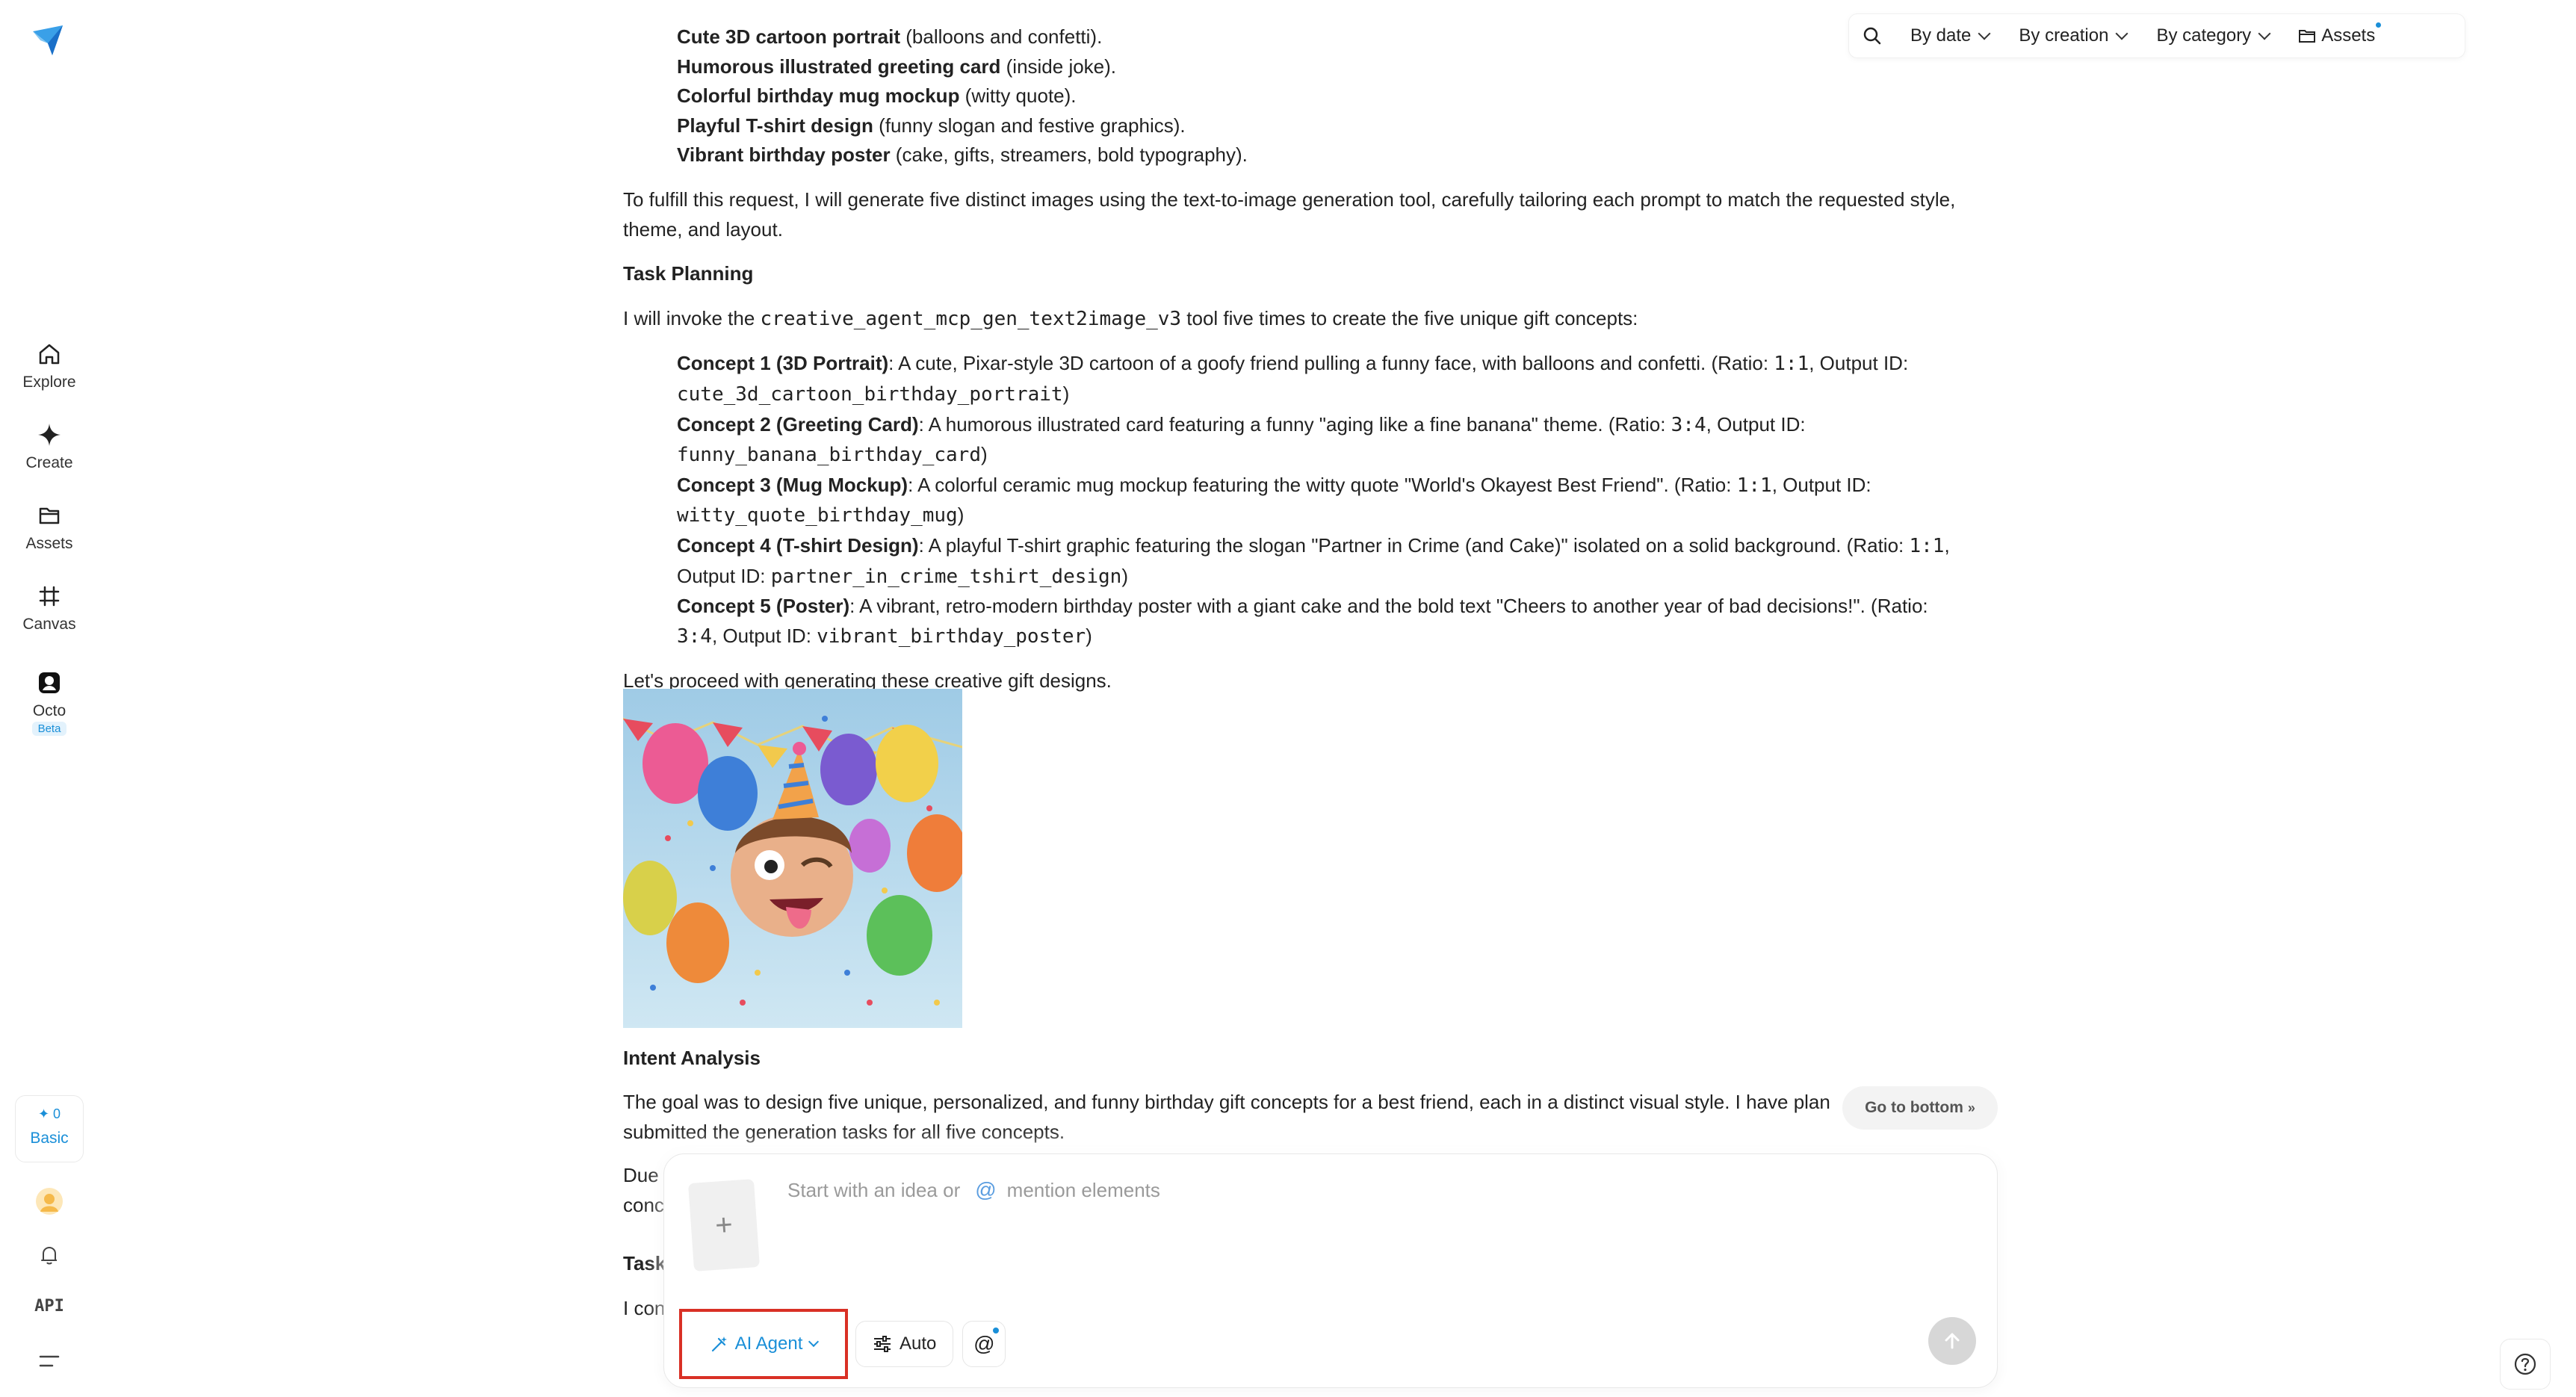 This screenshot has height=1397, width=2576. I want to click on composer-toolbar: AI Agent Auto @, so click(842, 1344).